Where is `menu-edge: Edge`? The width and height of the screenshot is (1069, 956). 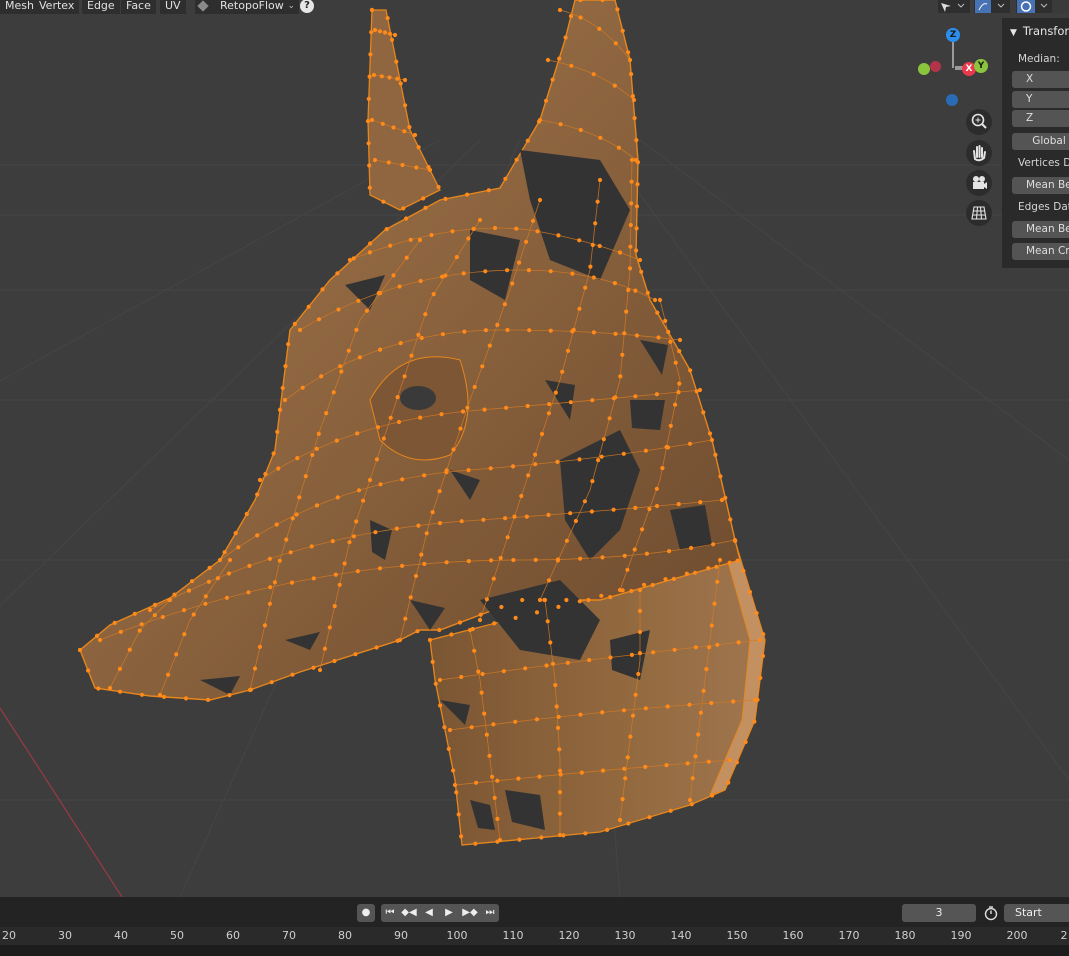 menu-edge: Edge is located at coordinates (101, 7).